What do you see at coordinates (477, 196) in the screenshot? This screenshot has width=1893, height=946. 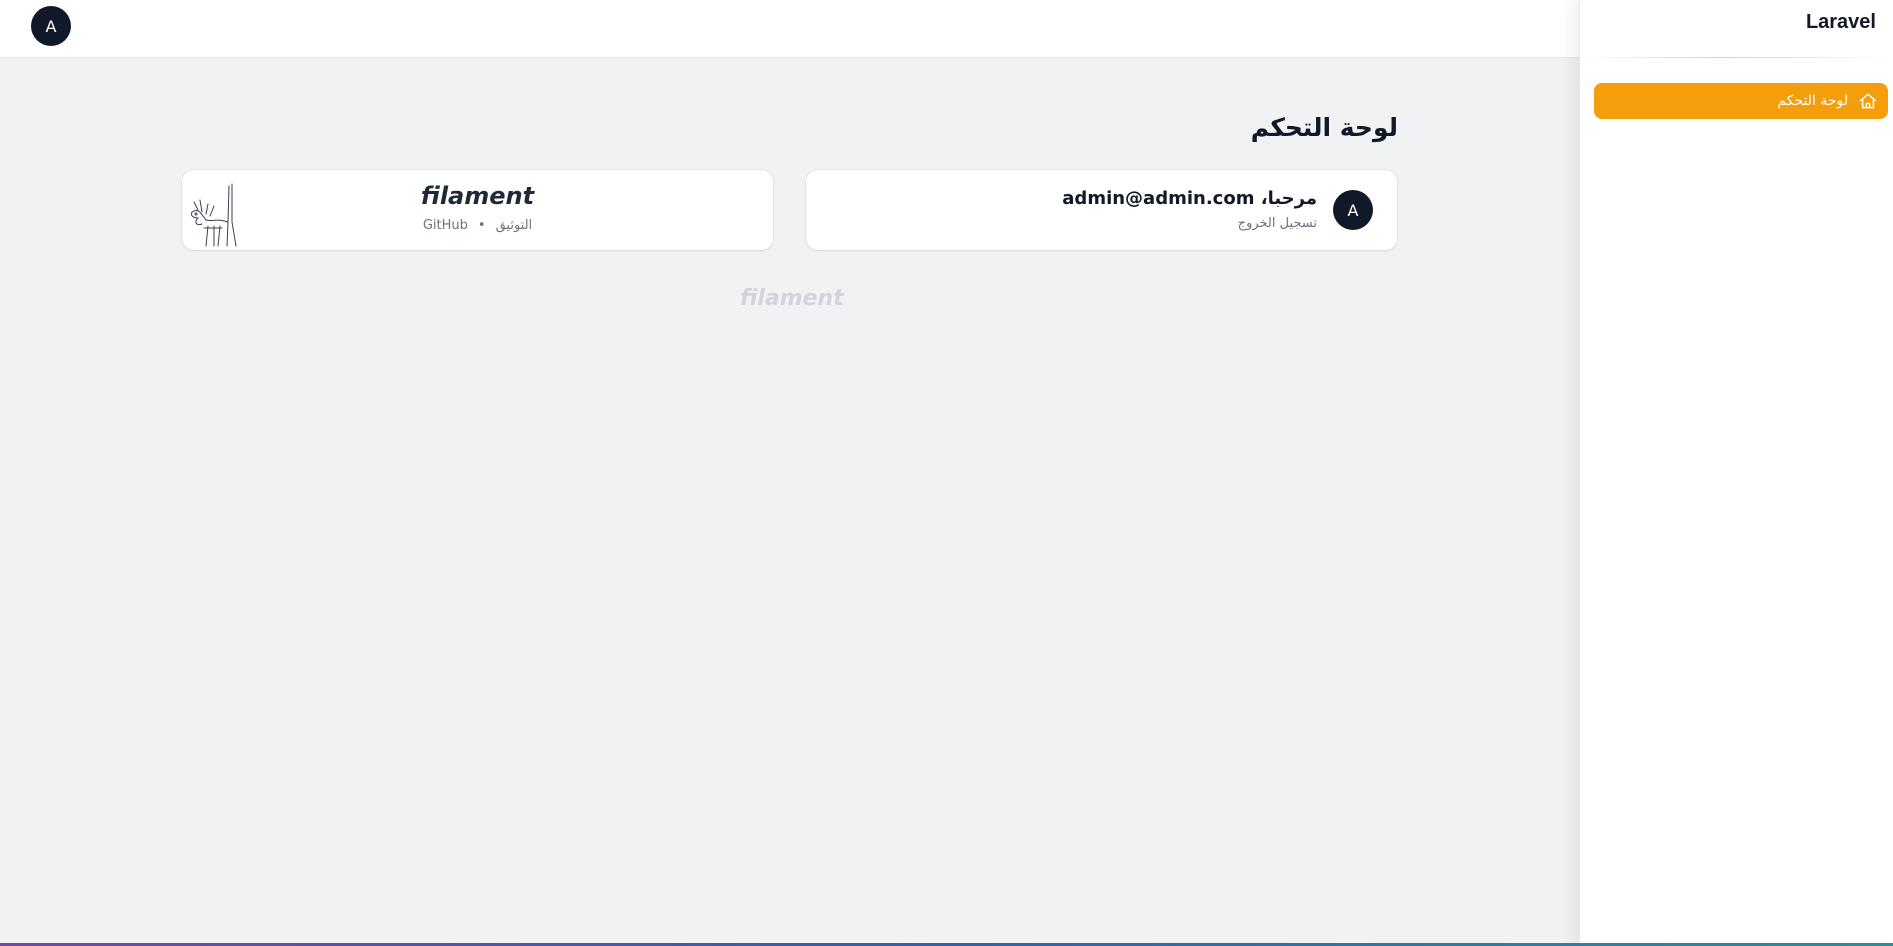 I see `filament-logo: filament` at bounding box center [477, 196].